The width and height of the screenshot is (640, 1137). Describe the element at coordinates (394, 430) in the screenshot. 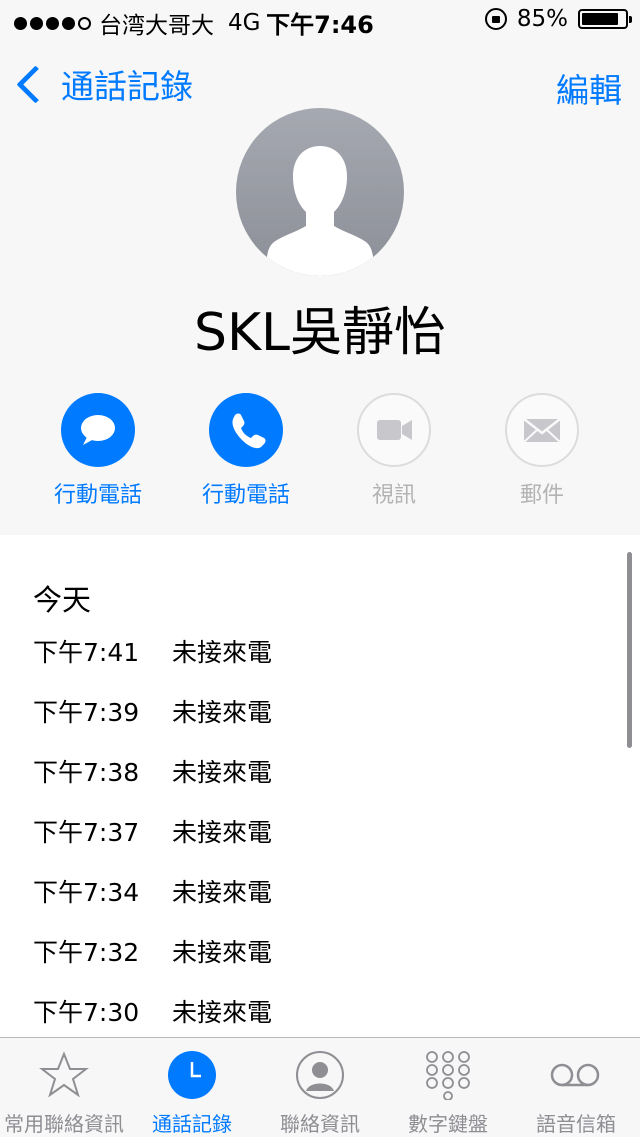

I see `video-icon` at that location.